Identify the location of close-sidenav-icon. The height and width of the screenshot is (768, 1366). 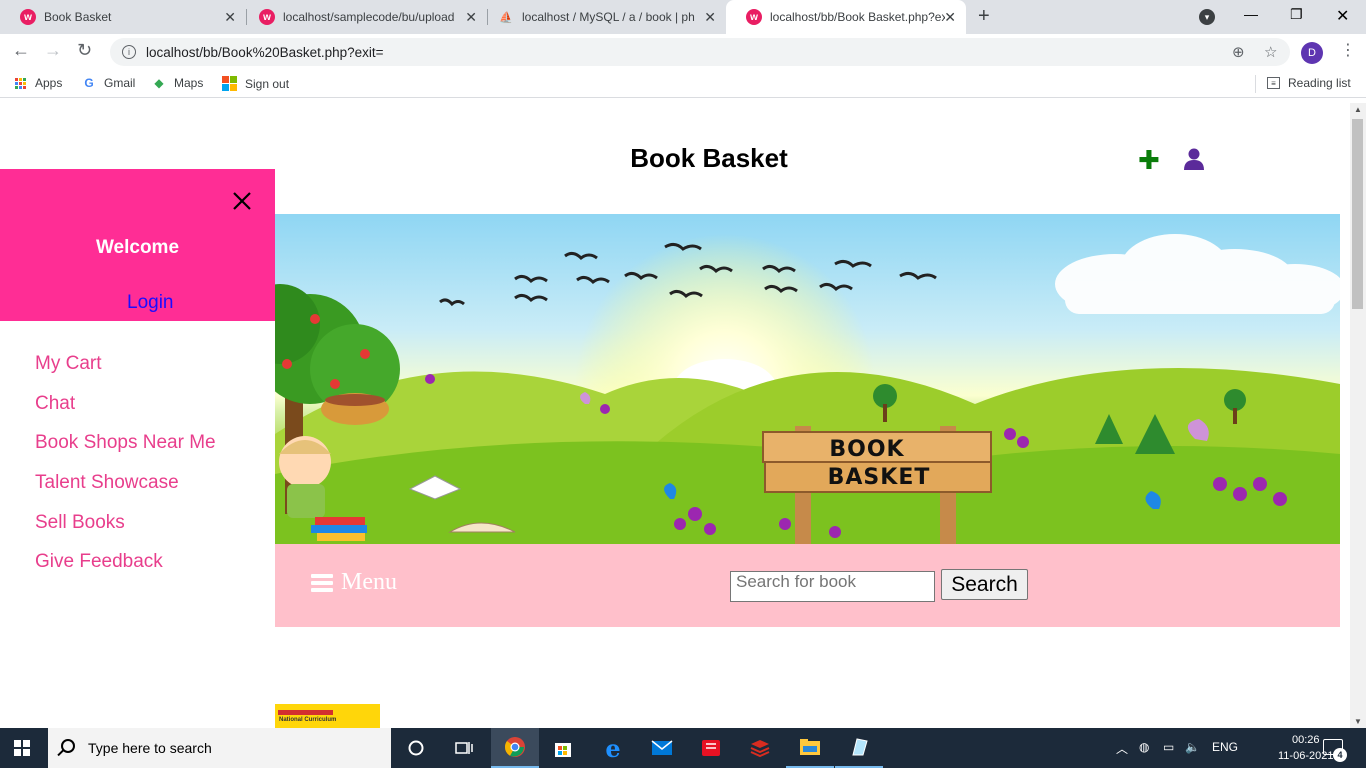
(242, 201).